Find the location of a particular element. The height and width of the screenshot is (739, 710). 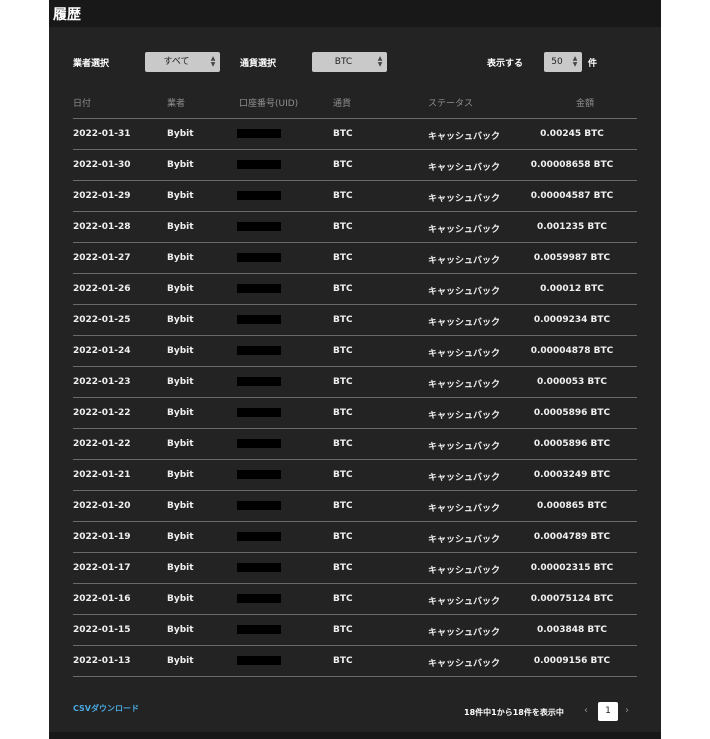

cell-date: 2022-01-16 is located at coordinates (102, 599).